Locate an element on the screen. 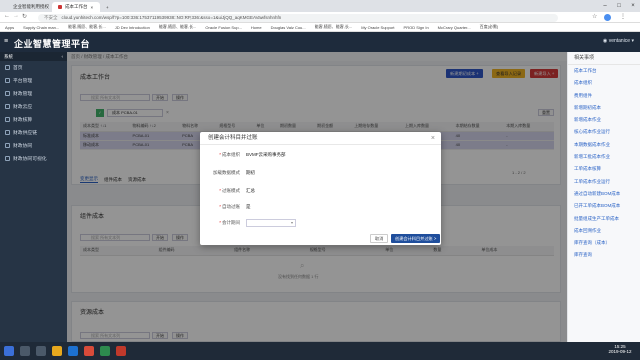 The width and height of the screenshot is (640, 360). field-label-text: 成本组织 is located at coordinates (231, 154).